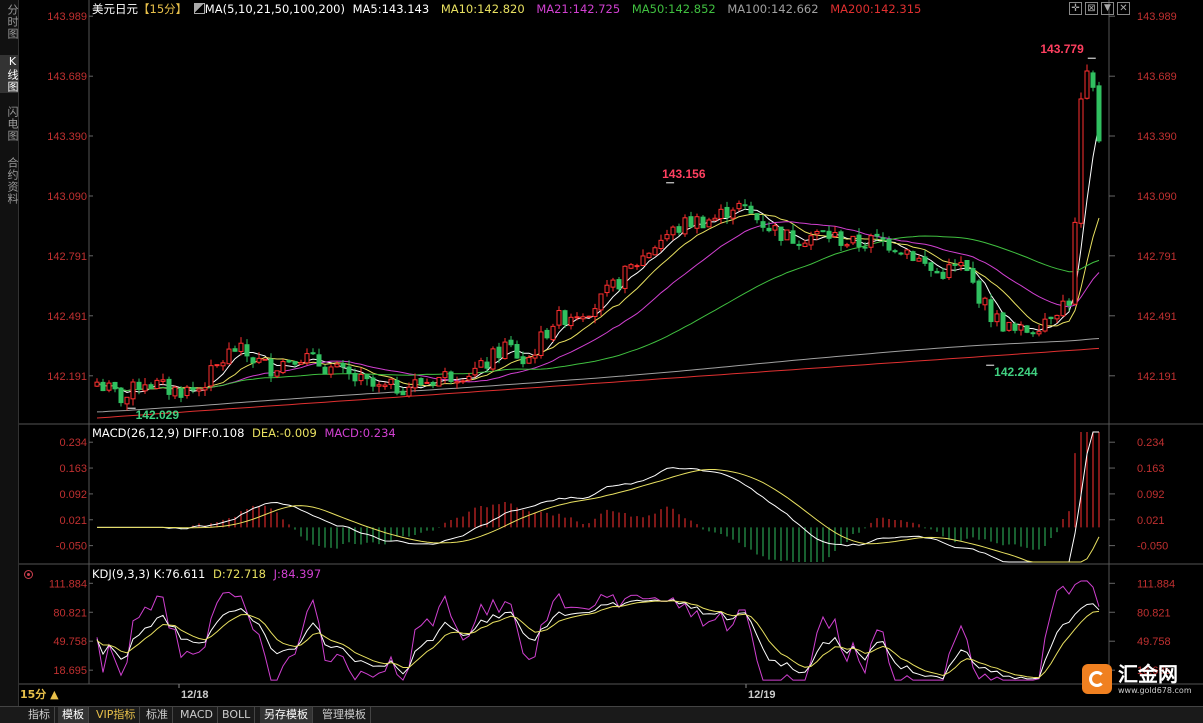 The height and width of the screenshot is (723, 1203). What do you see at coordinates (482, 9) in the screenshot?
I see `ma10-value: MA10:142.820` at bounding box center [482, 9].